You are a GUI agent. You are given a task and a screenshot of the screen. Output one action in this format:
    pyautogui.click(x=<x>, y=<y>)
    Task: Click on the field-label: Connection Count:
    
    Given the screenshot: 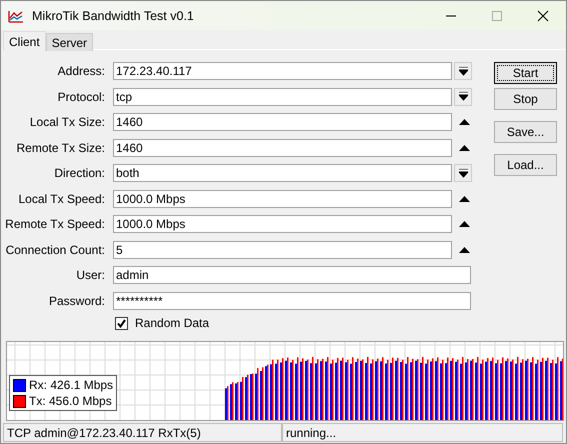 What is the action you would take?
    pyautogui.click(x=55, y=249)
    